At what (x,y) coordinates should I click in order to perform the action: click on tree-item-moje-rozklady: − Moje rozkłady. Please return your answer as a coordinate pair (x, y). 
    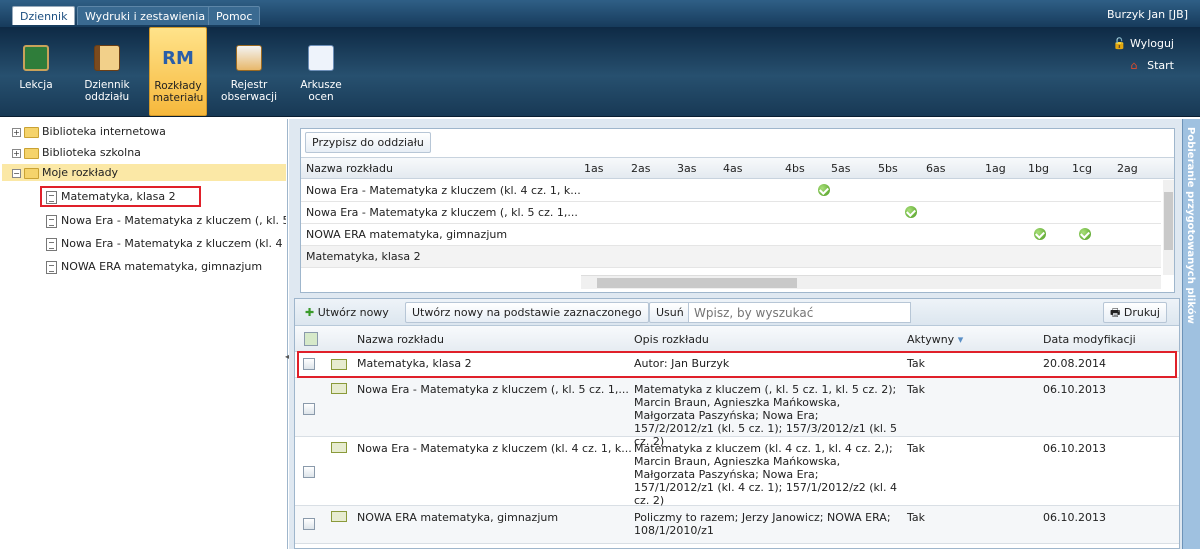
    Looking at the image, I should click on (144, 172).